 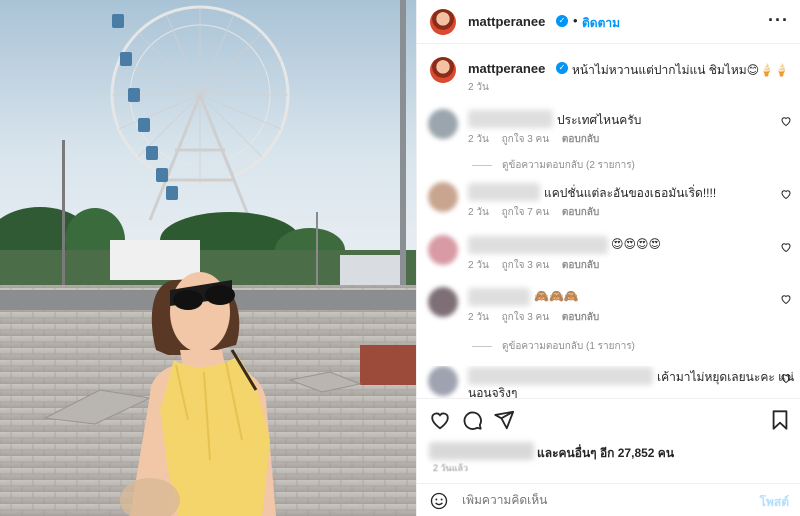 What do you see at coordinates (599, 120) in the screenshot?
I see `comment-text: ประเทศไหนครับ` at bounding box center [599, 120].